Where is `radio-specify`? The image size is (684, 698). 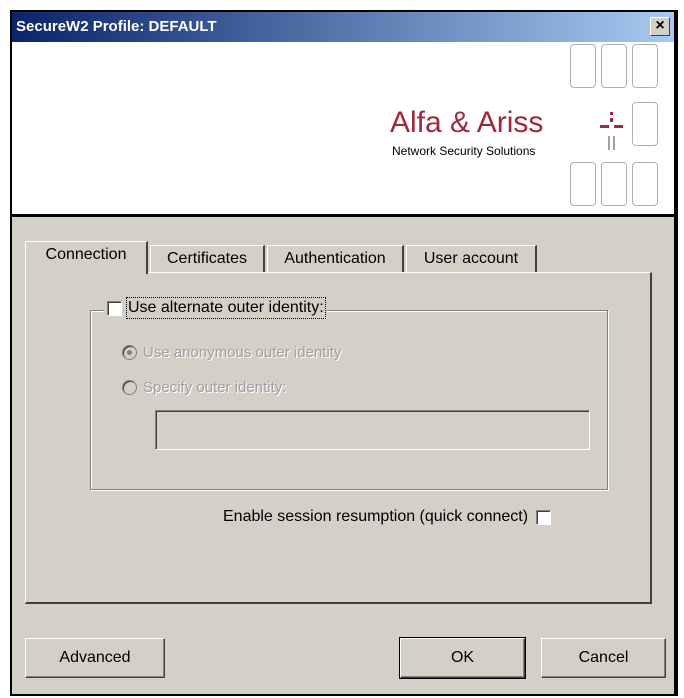 radio-specify is located at coordinates (129, 387).